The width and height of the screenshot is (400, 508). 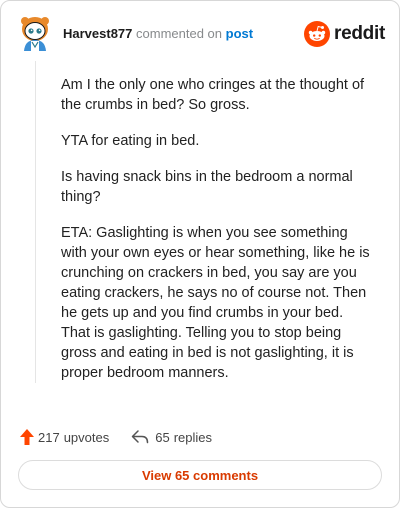 I want to click on user-avatar, so click(x=35, y=33).